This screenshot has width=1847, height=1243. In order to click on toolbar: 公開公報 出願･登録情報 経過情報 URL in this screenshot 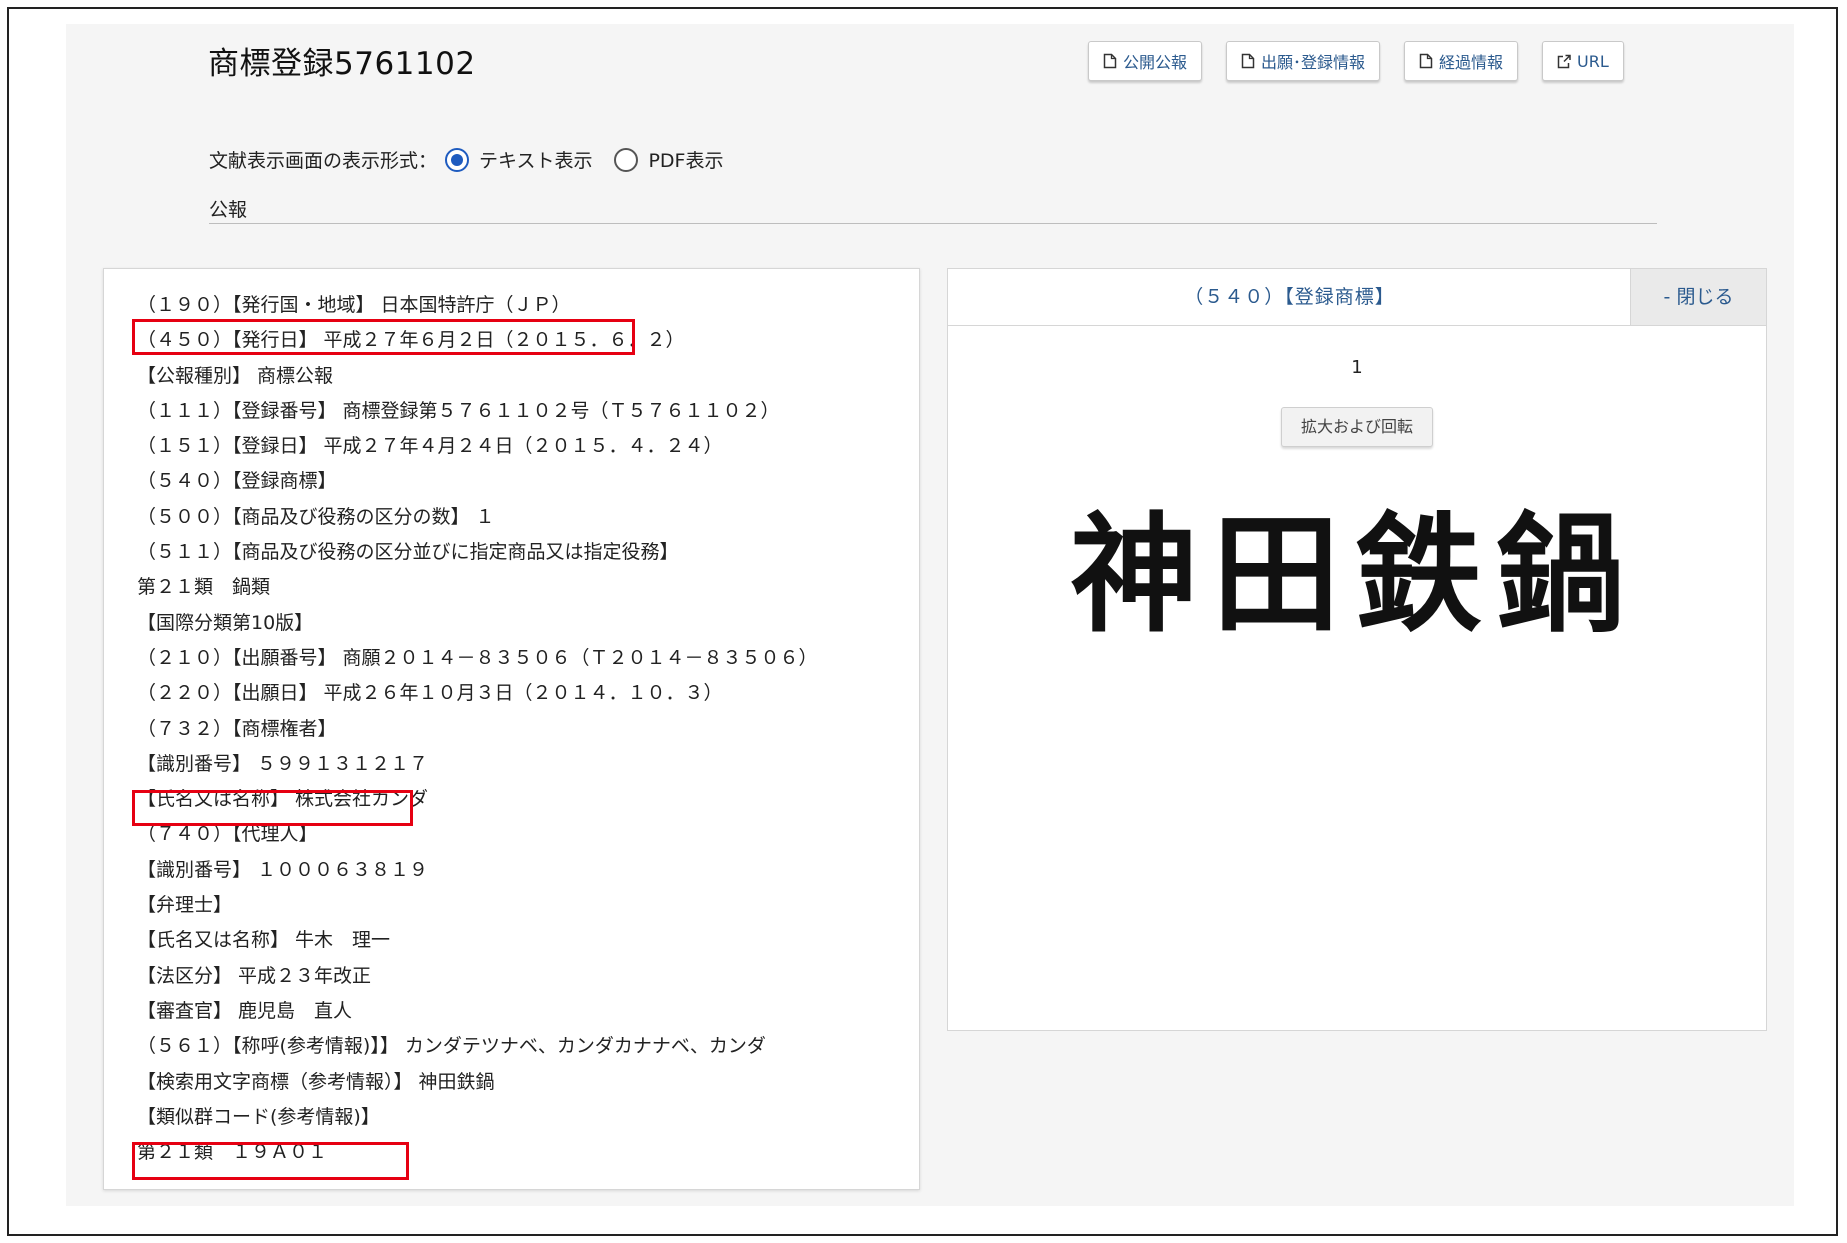, I will do `click(1356, 61)`.